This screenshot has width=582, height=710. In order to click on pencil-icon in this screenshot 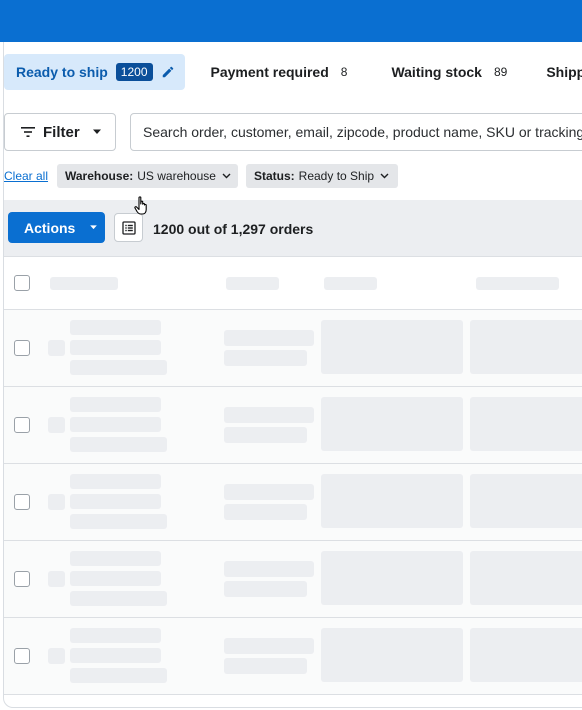, I will do `click(168, 72)`.